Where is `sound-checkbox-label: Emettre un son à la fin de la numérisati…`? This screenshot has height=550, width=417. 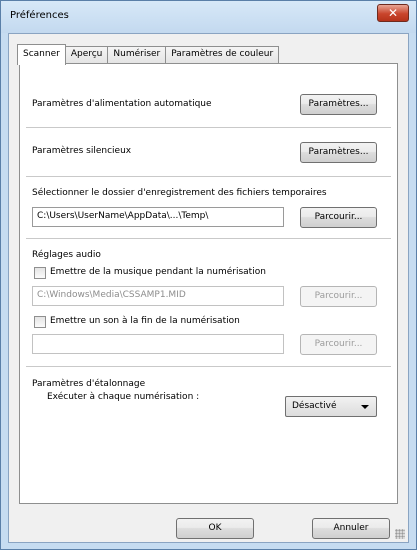 sound-checkbox-label: Emettre un son à la fin de la numérisati… is located at coordinates (145, 321).